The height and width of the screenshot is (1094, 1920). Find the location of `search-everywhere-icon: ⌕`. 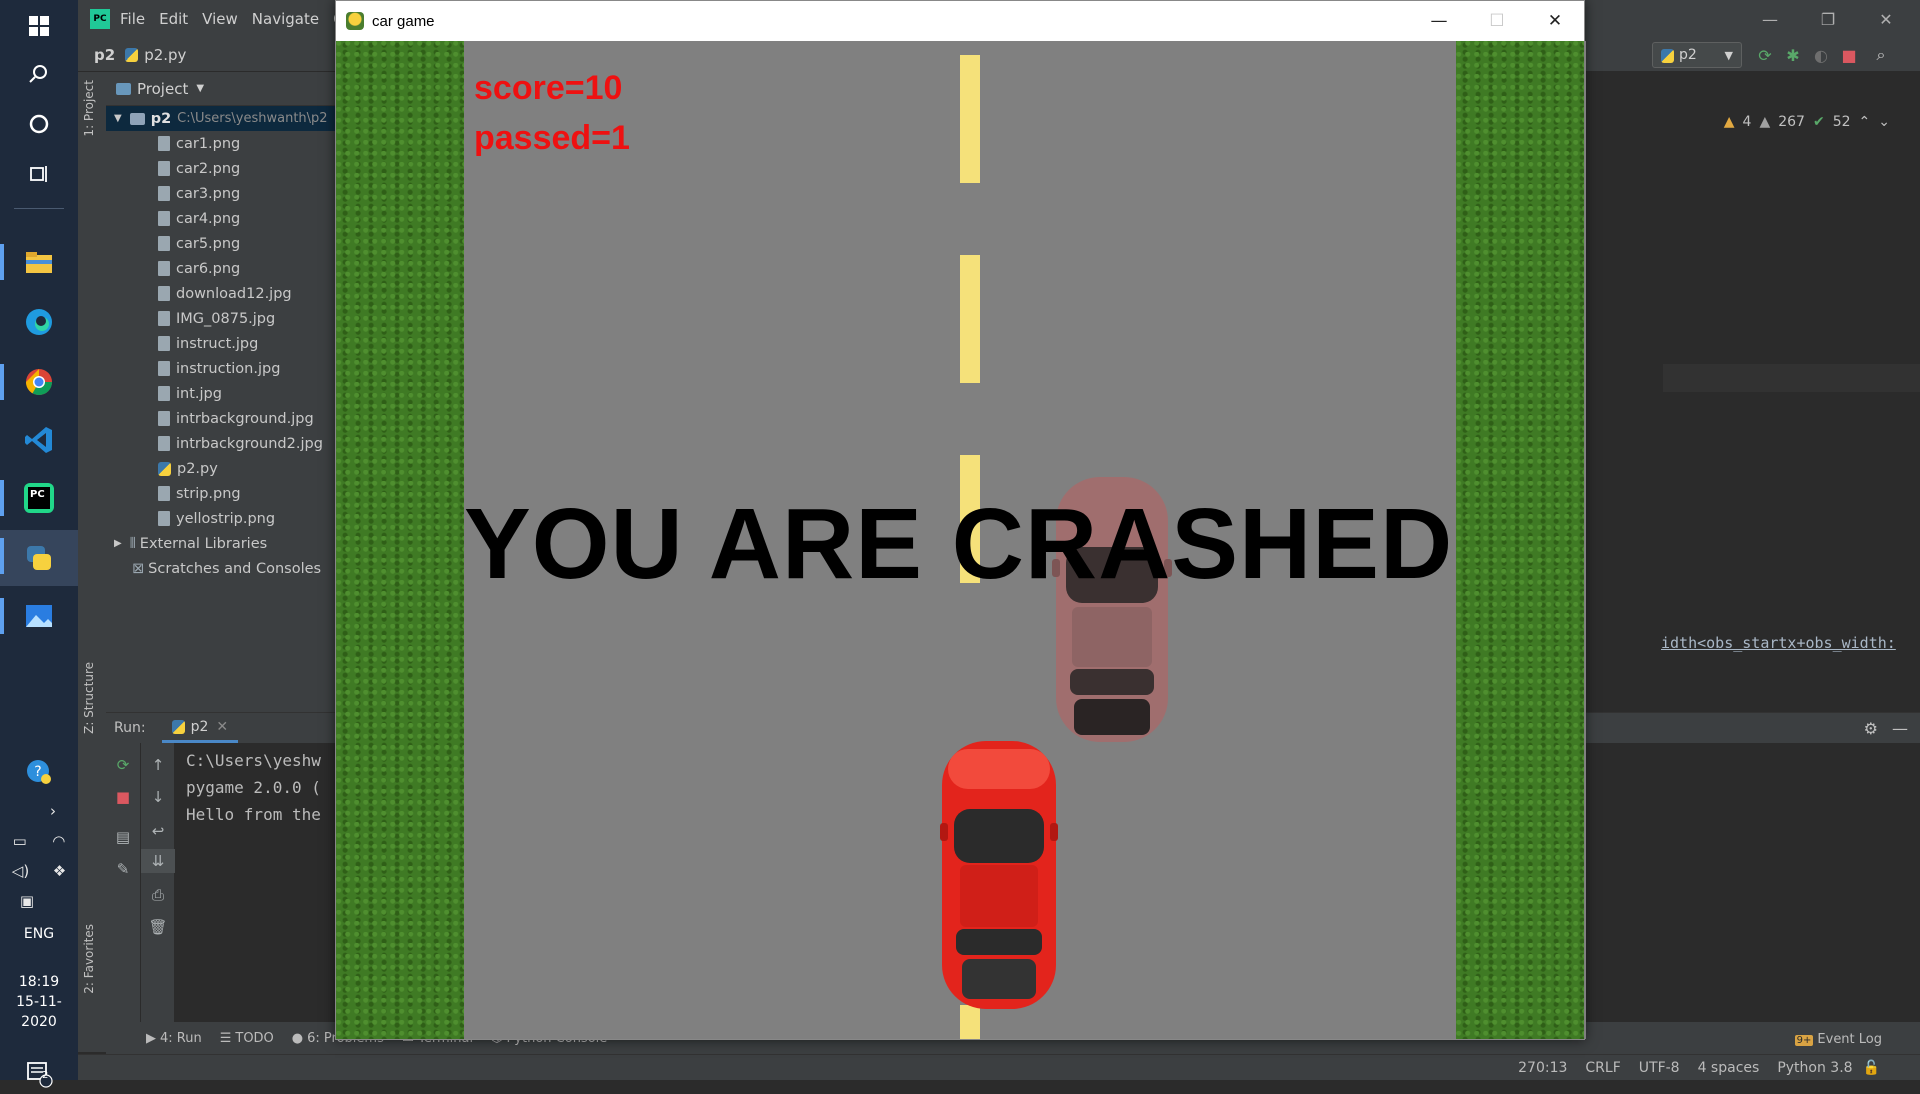

search-everywhere-icon: ⌕ is located at coordinates (1881, 55).